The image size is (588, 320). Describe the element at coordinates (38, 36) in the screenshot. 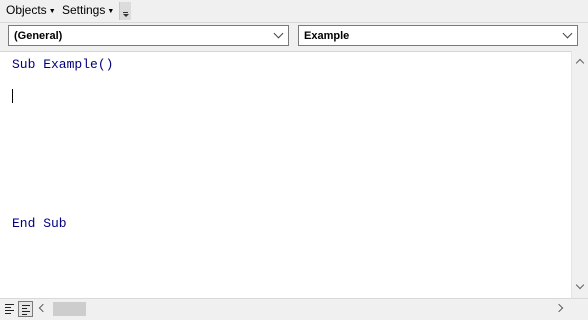

I see `object-dropdown-value: (General)` at that location.